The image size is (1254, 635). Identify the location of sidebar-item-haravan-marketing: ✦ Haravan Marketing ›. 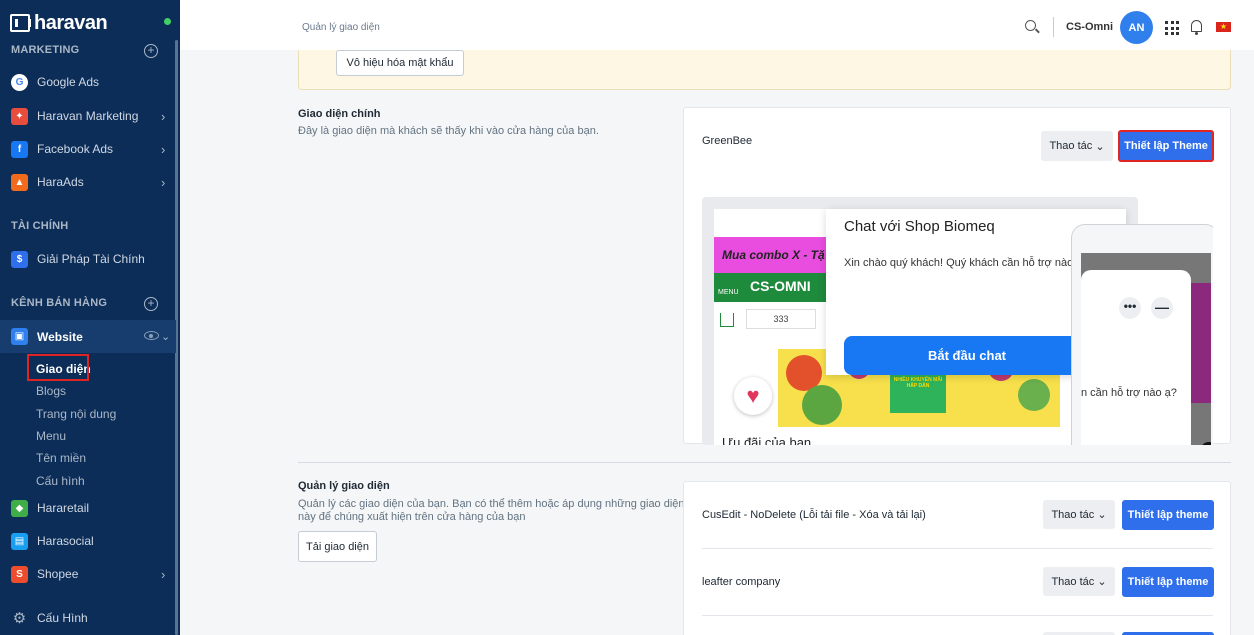
(88, 116).